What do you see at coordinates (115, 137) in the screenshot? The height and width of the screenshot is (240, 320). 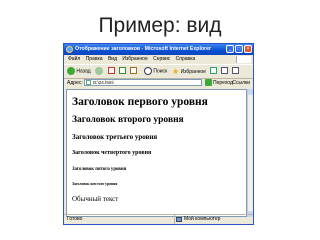 I see `heading-level-3: Заголовок третьего уровня` at bounding box center [115, 137].